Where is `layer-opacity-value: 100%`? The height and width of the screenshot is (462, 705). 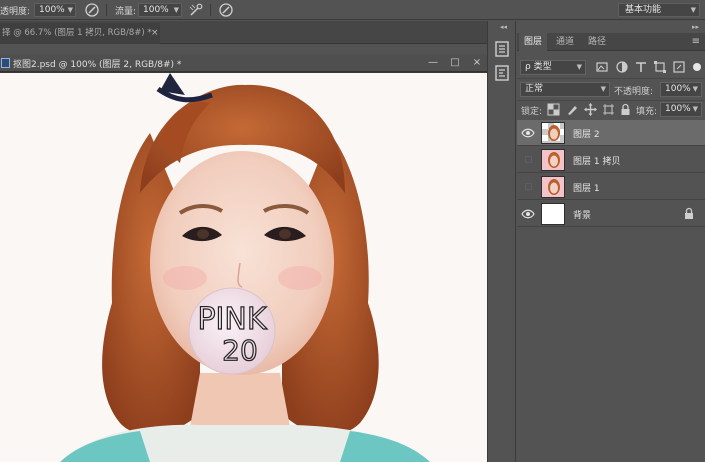 layer-opacity-value: 100% is located at coordinates (678, 89).